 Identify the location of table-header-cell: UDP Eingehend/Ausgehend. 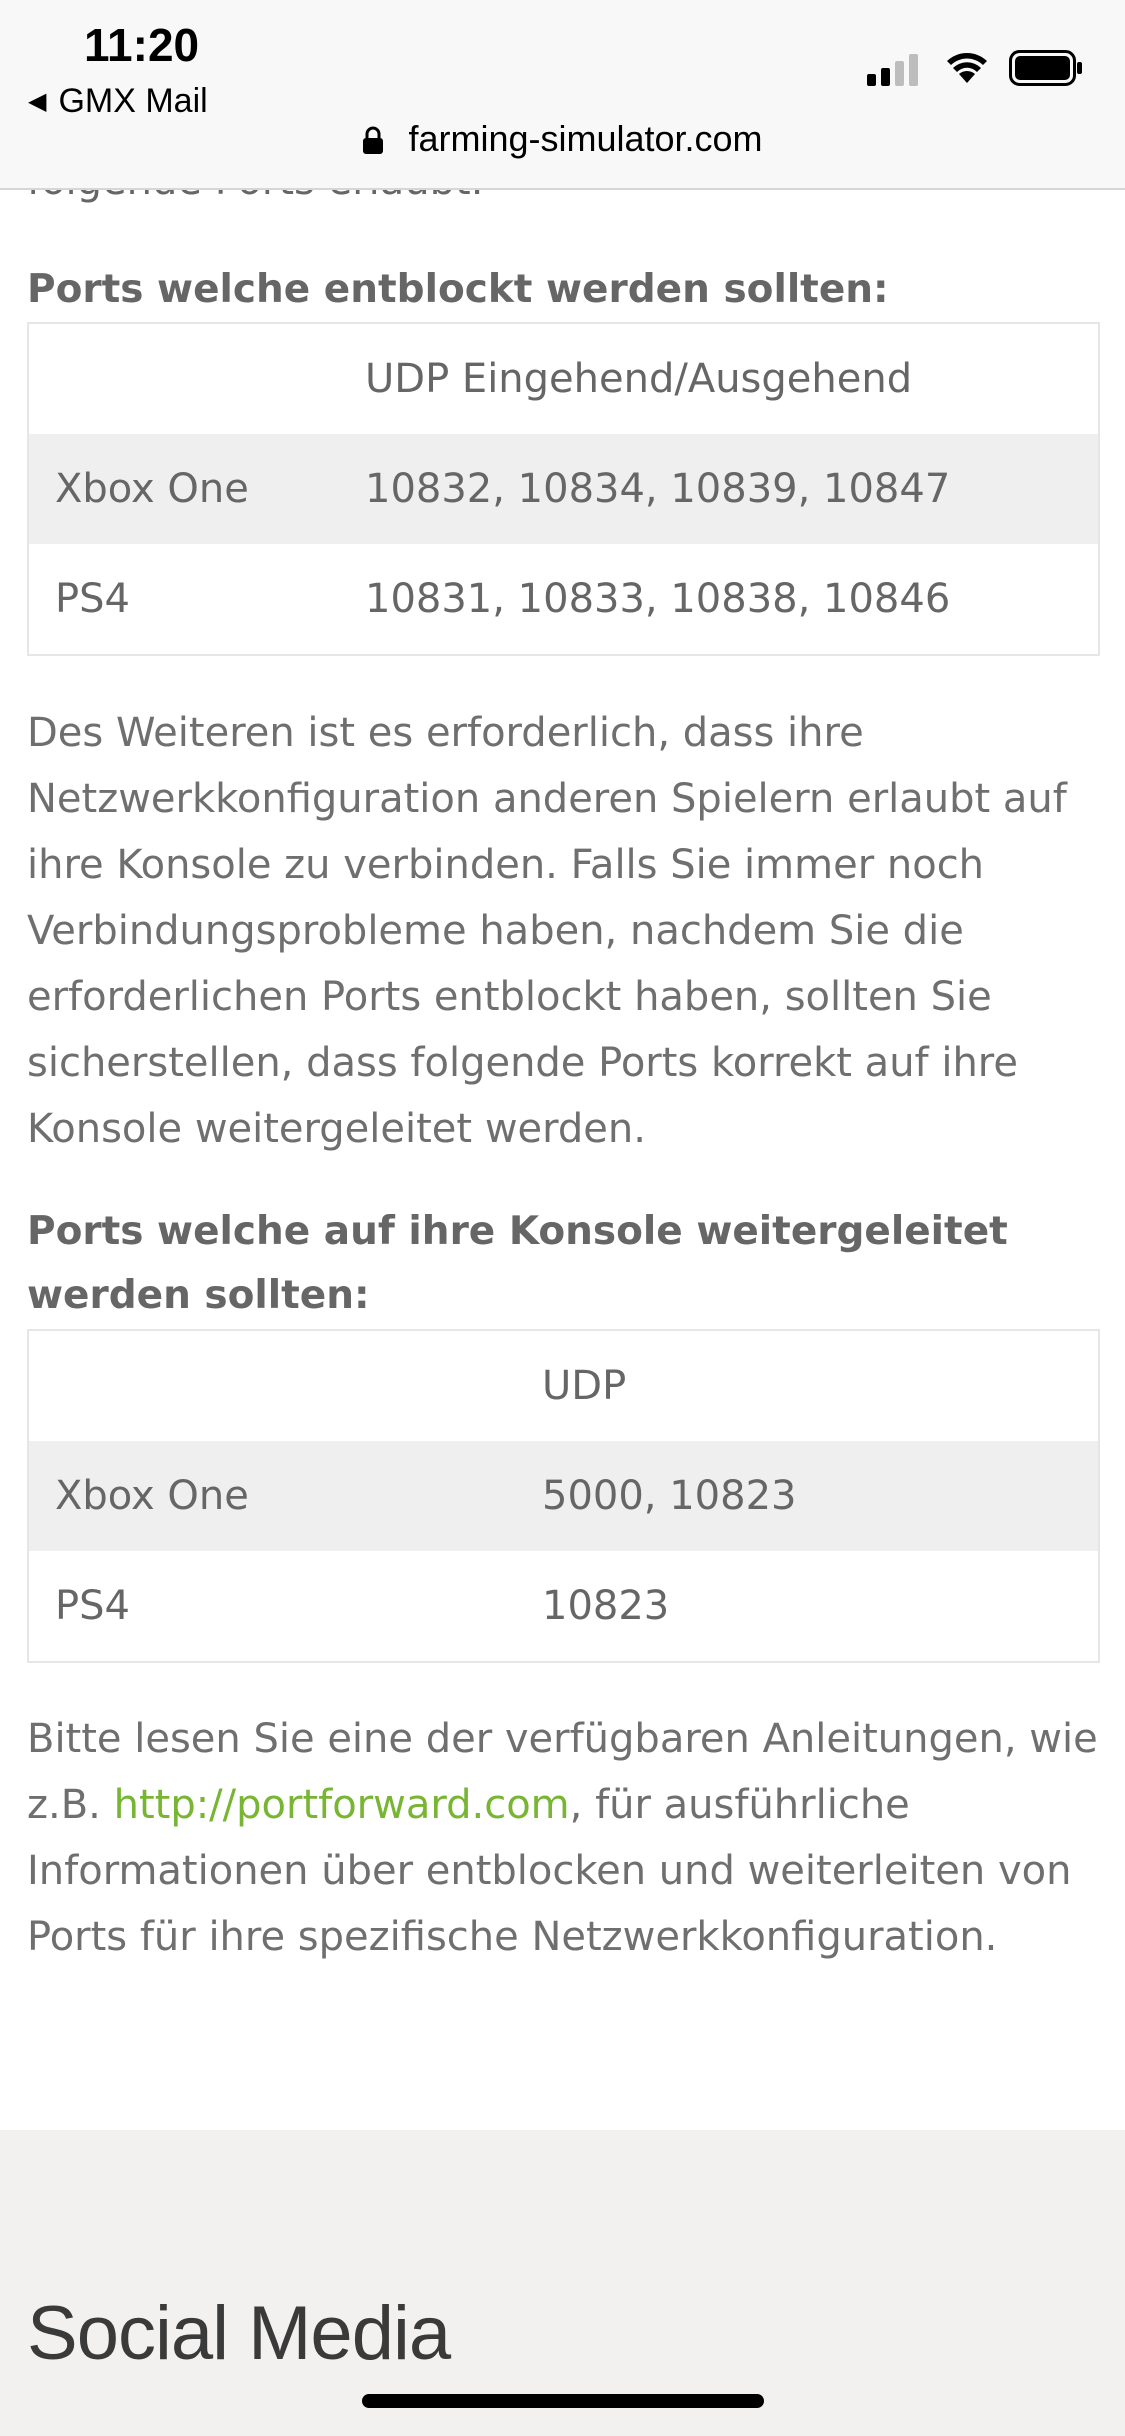
(639, 379).